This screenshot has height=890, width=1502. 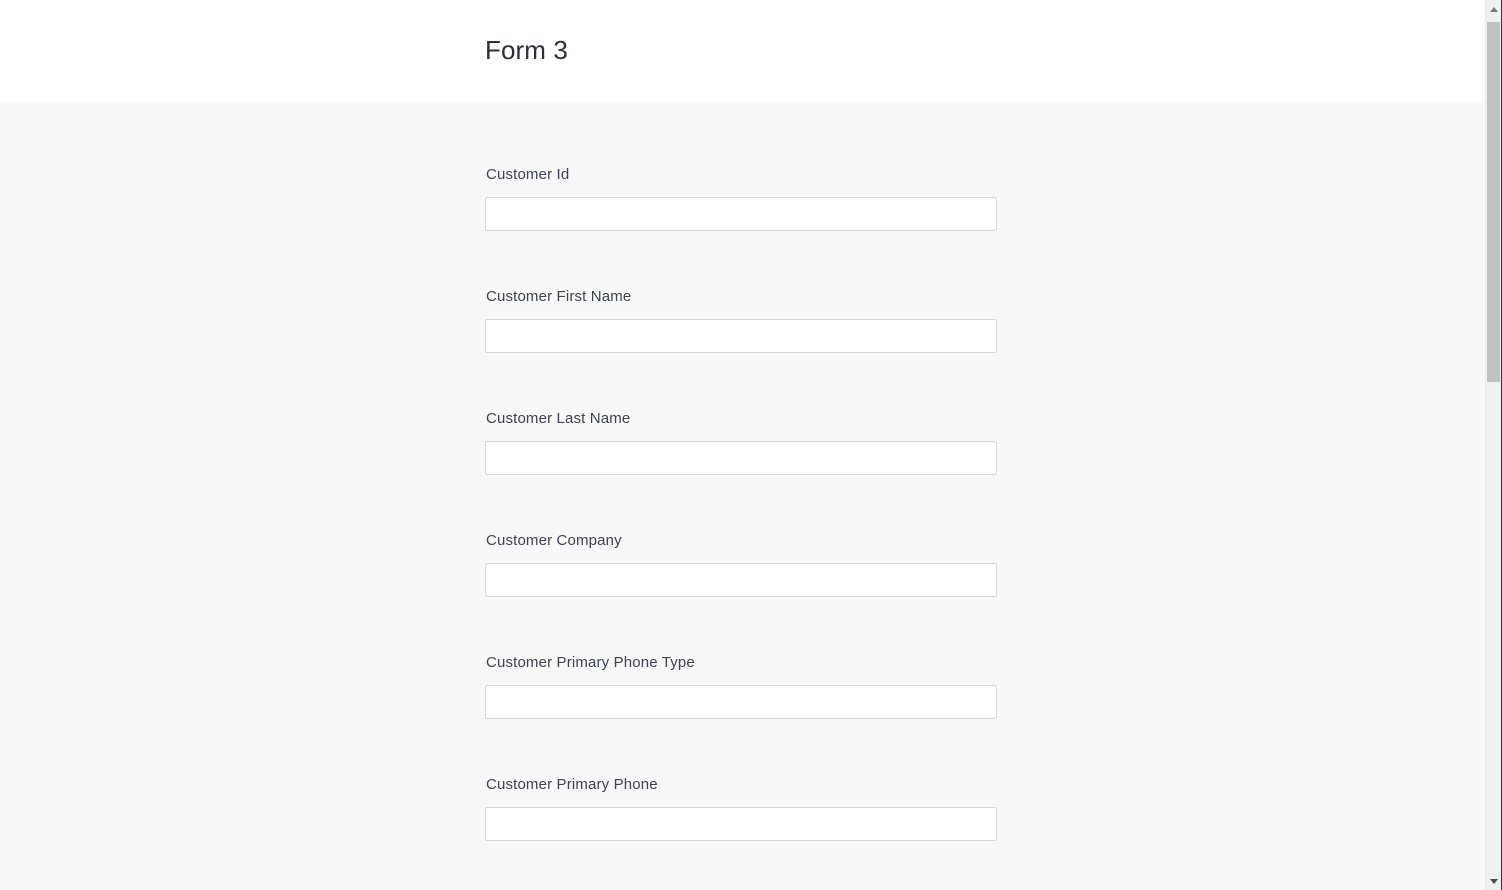 What do you see at coordinates (1493, 445) in the screenshot?
I see `vertical-scrollbar` at bounding box center [1493, 445].